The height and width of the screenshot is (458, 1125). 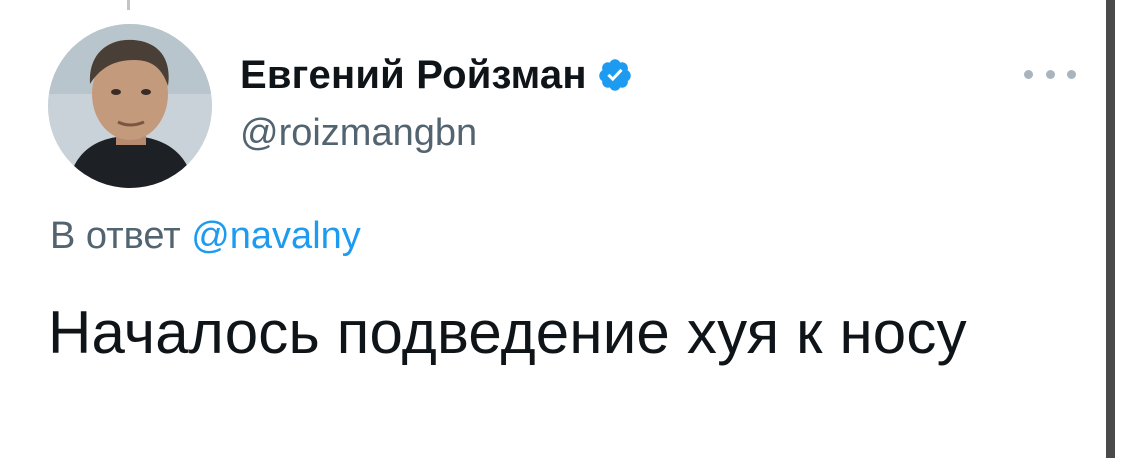 I want to click on author-name-row: Евгений Ройзман, so click(x=436, y=75).